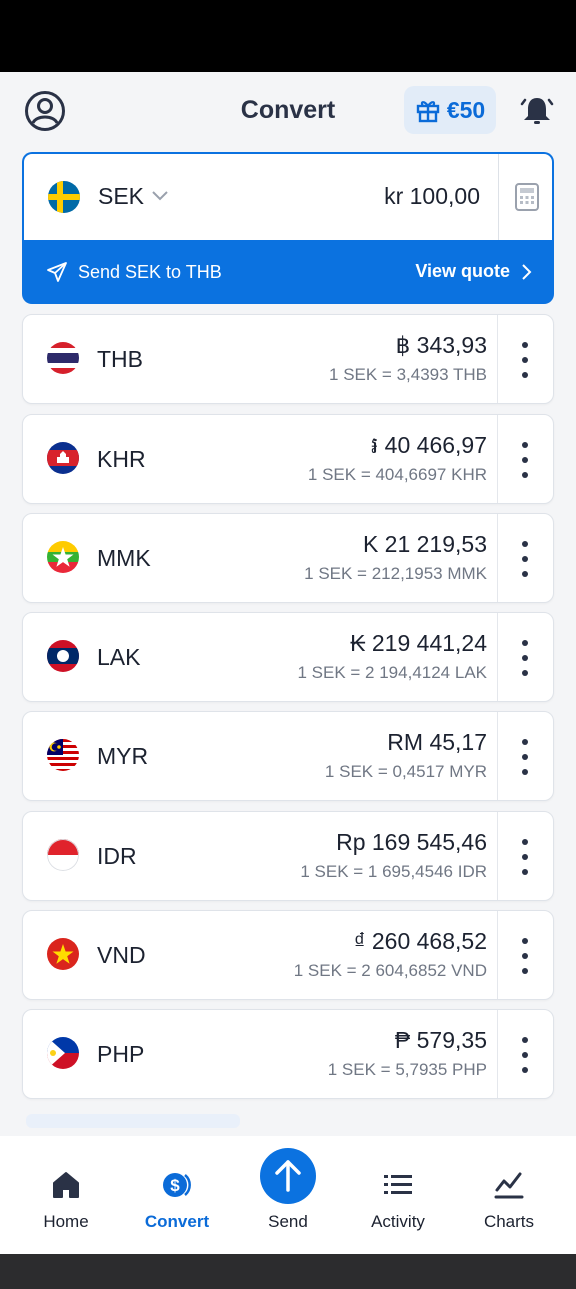 This screenshot has height=1289, width=576. What do you see at coordinates (397, 474) in the screenshot?
I see `exchange-rate: 1 SEK = 404,6697 KHR` at bounding box center [397, 474].